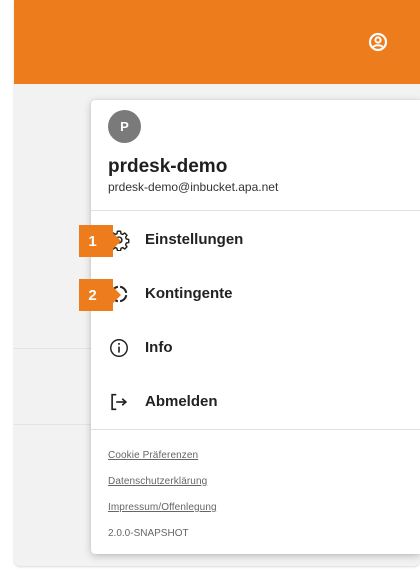  What do you see at coordinates (159, 347) in the screenshot?
I see `menu-item-label: Info` at bounding box center [159, 347].